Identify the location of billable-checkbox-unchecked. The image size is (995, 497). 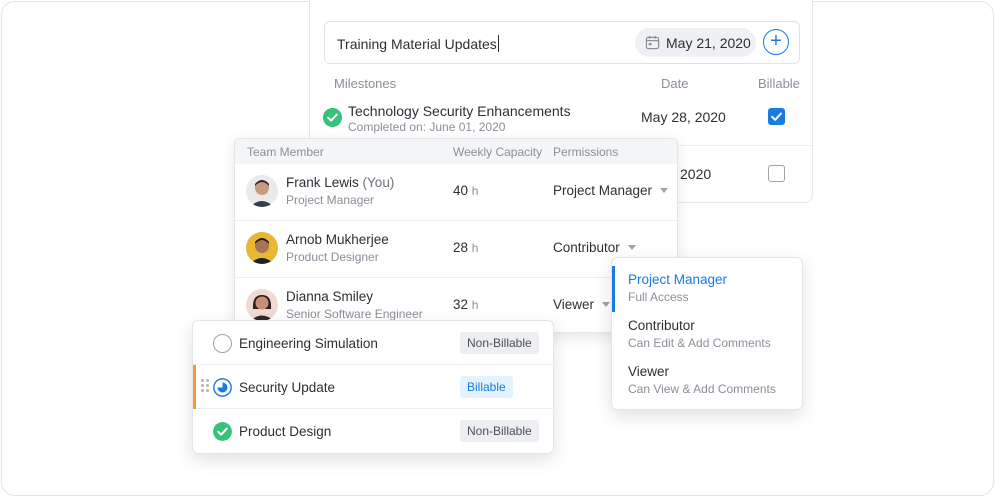
(776, 173).